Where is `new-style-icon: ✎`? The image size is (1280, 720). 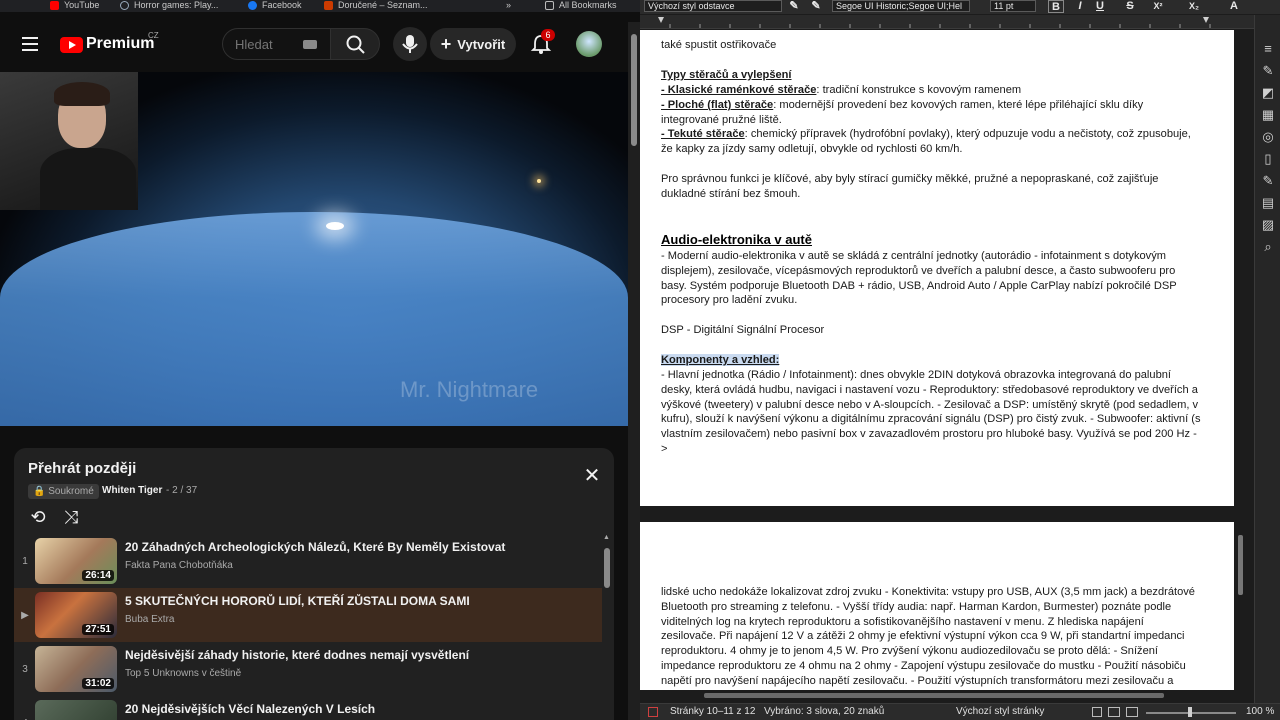 new-style-icon: ✎ is located at coordinates (816, 6).